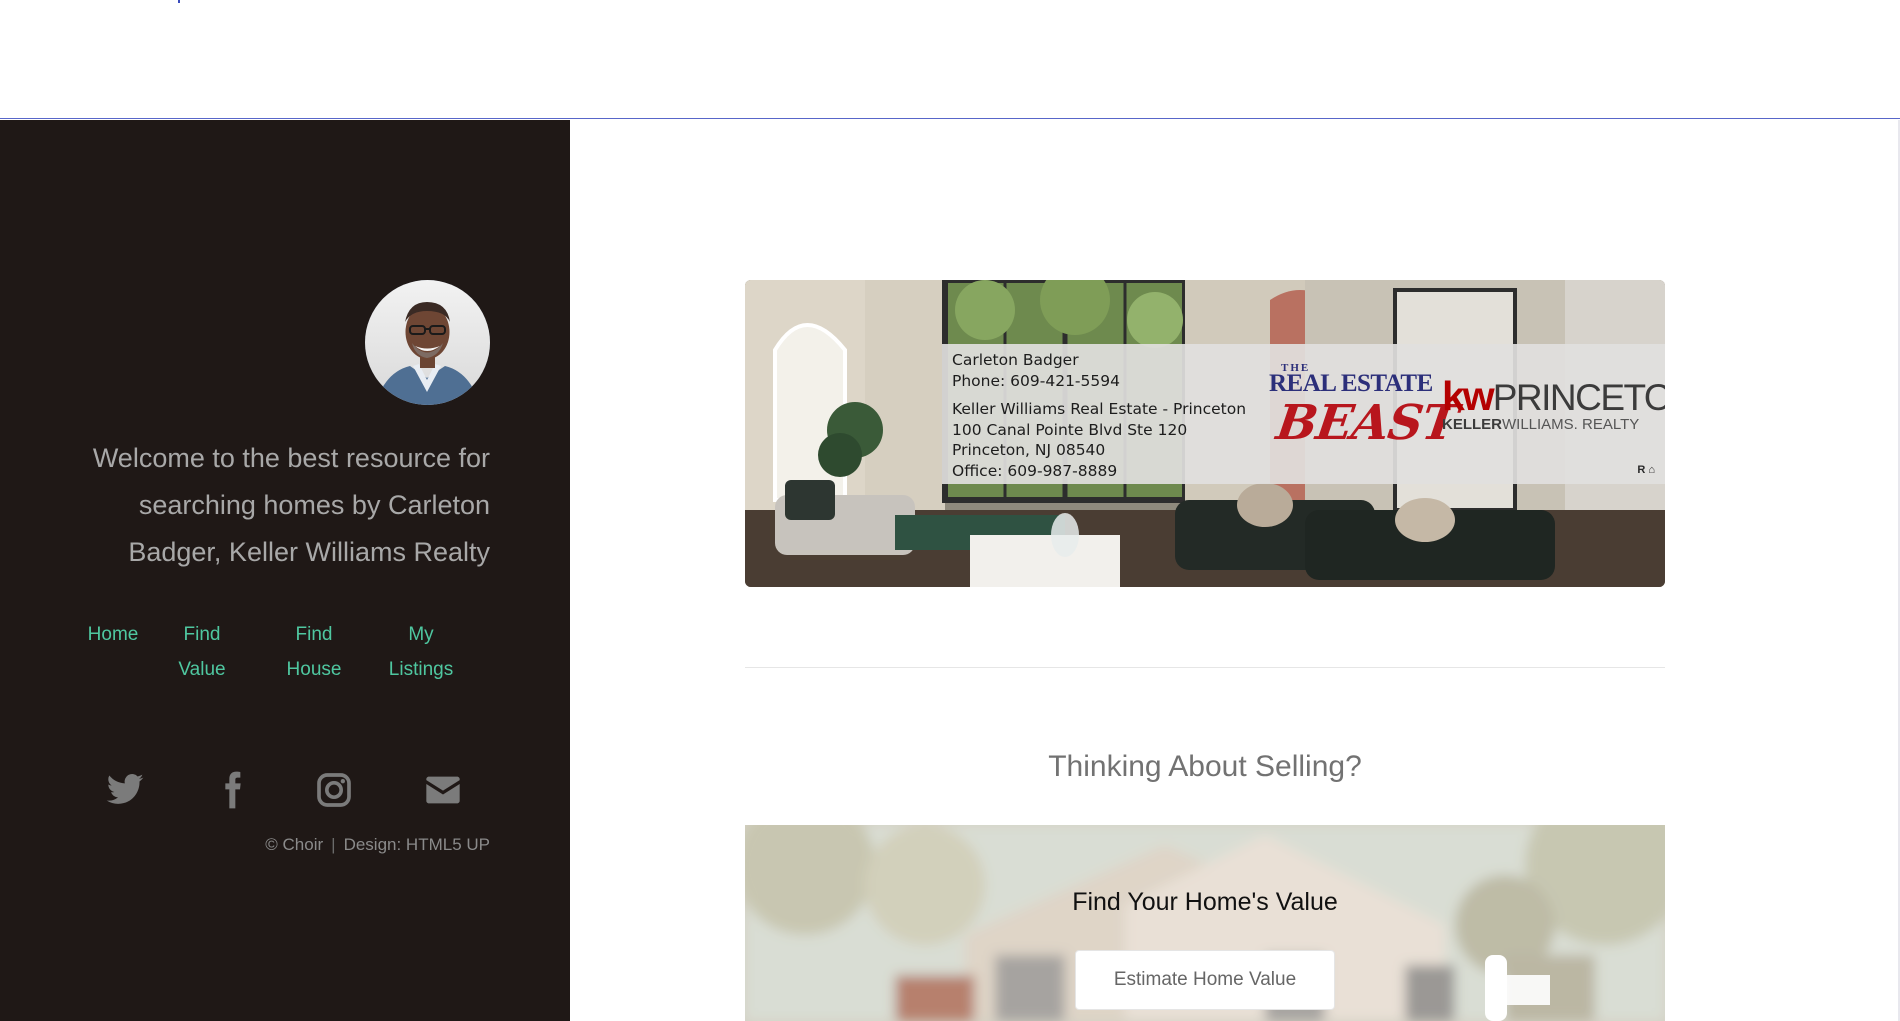  Describe the element at coordinates (417, 844) in the screenshot. I see `design-credit-link: Design: HTML5 UP` at that location.